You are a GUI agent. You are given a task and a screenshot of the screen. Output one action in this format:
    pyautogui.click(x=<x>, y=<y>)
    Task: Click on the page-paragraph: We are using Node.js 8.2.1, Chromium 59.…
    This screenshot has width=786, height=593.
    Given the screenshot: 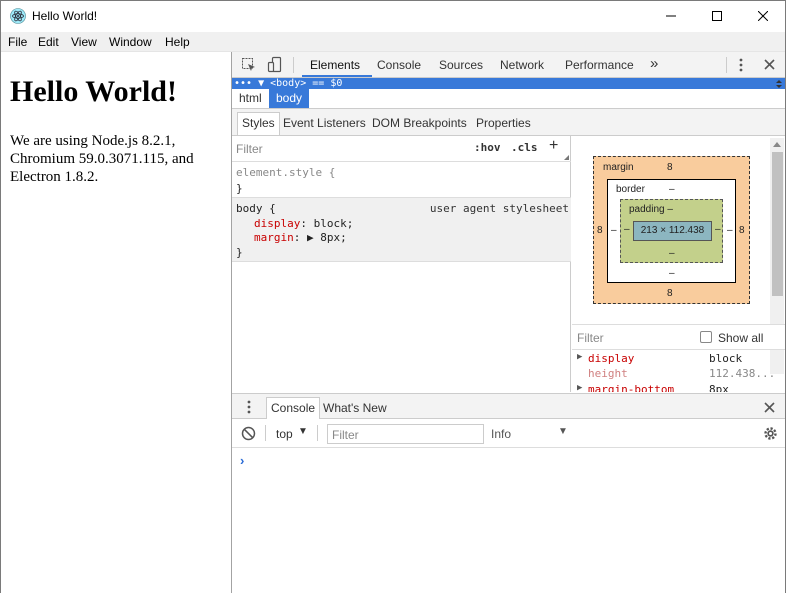 What is the action you would take?
    pyautogui.click(x=102, y=159)
    